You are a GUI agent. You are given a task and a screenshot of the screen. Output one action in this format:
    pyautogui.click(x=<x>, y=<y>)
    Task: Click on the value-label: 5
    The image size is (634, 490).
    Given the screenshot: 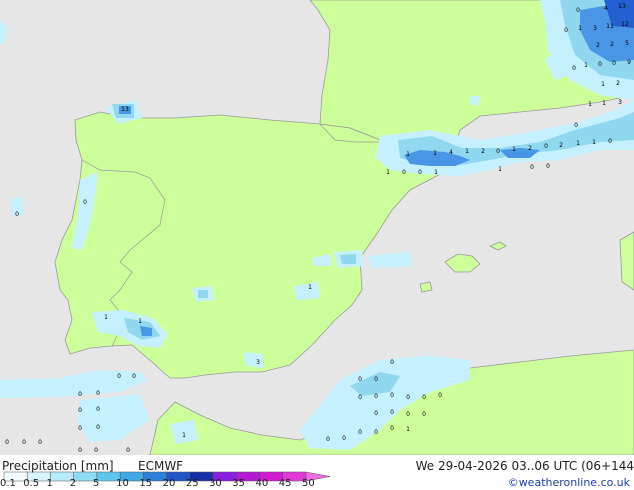 What is the action you would take?
    pyautogui.click(x=627, y=43)
    